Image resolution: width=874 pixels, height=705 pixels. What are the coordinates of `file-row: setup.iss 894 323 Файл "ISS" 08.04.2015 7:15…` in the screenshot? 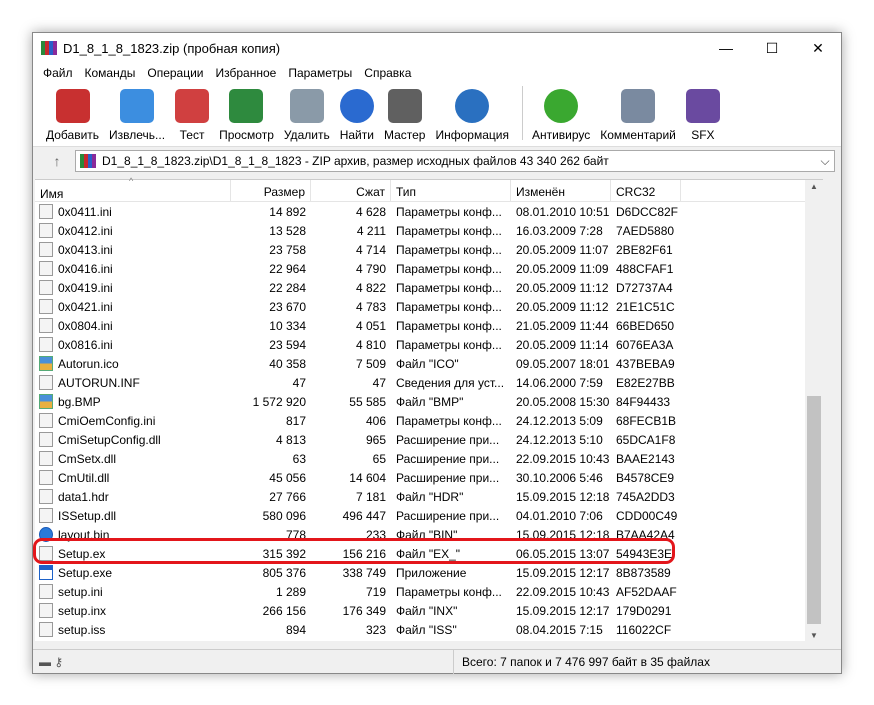 It's located at (429, 629).